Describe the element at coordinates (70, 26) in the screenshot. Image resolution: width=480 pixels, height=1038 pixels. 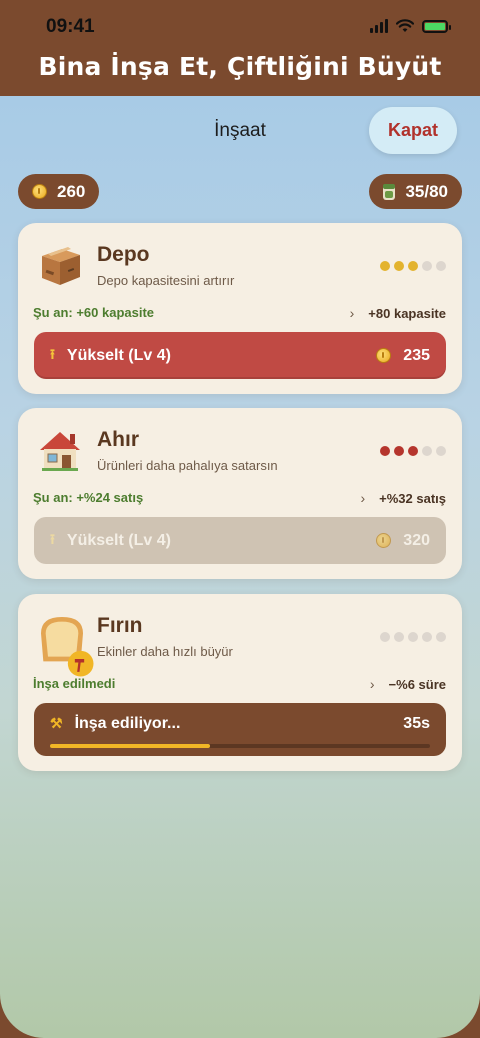
I see `status-time: 09:41` at that location.